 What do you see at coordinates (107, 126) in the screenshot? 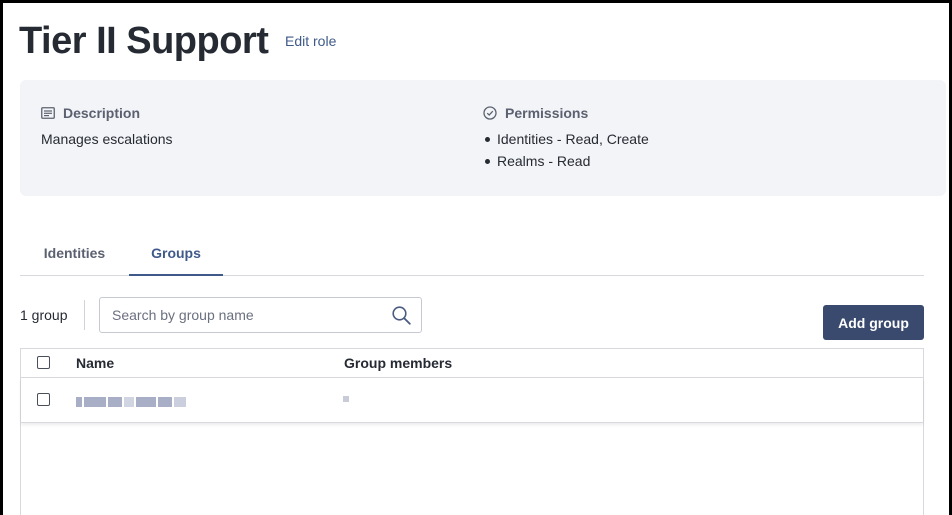
I see `description-section: Description Manages escalations` at bounding box center [107, 126].